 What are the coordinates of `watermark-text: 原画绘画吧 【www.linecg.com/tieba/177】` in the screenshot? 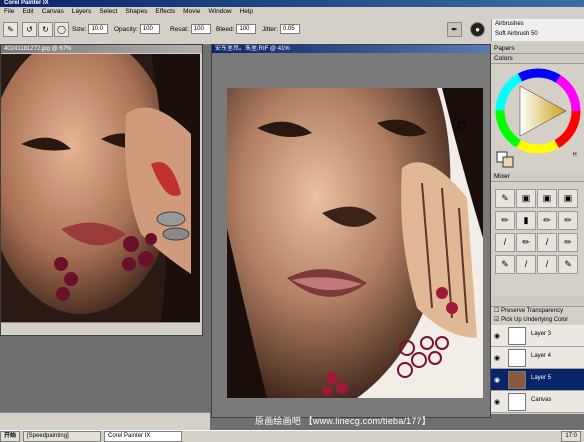 It's located at (343, 421).